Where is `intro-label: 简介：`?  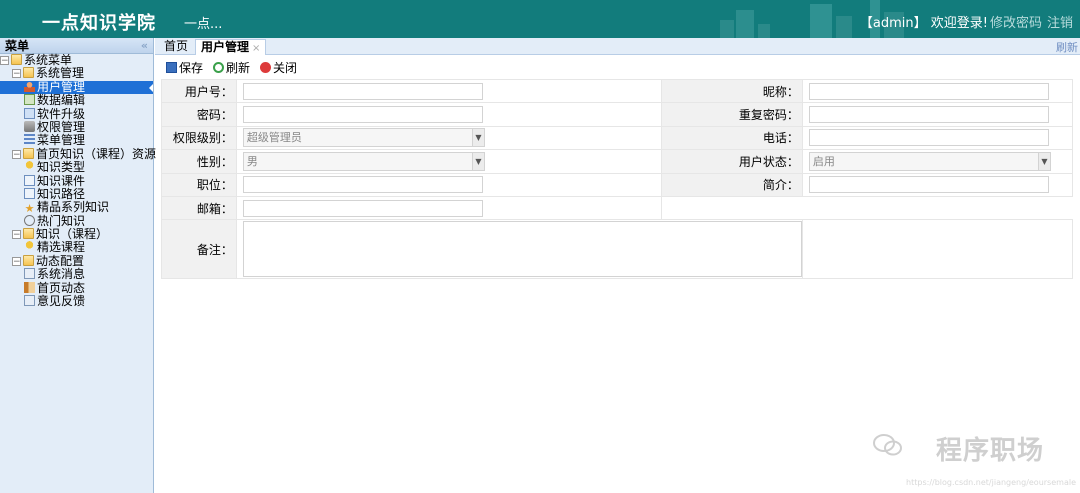 intro-label: 简介： is located at coordinates (732, 184).